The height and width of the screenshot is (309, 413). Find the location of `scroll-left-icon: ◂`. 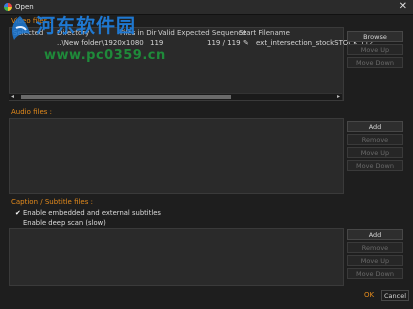

scroll-left-icon: ◂ is located at coordinates (12, 96).